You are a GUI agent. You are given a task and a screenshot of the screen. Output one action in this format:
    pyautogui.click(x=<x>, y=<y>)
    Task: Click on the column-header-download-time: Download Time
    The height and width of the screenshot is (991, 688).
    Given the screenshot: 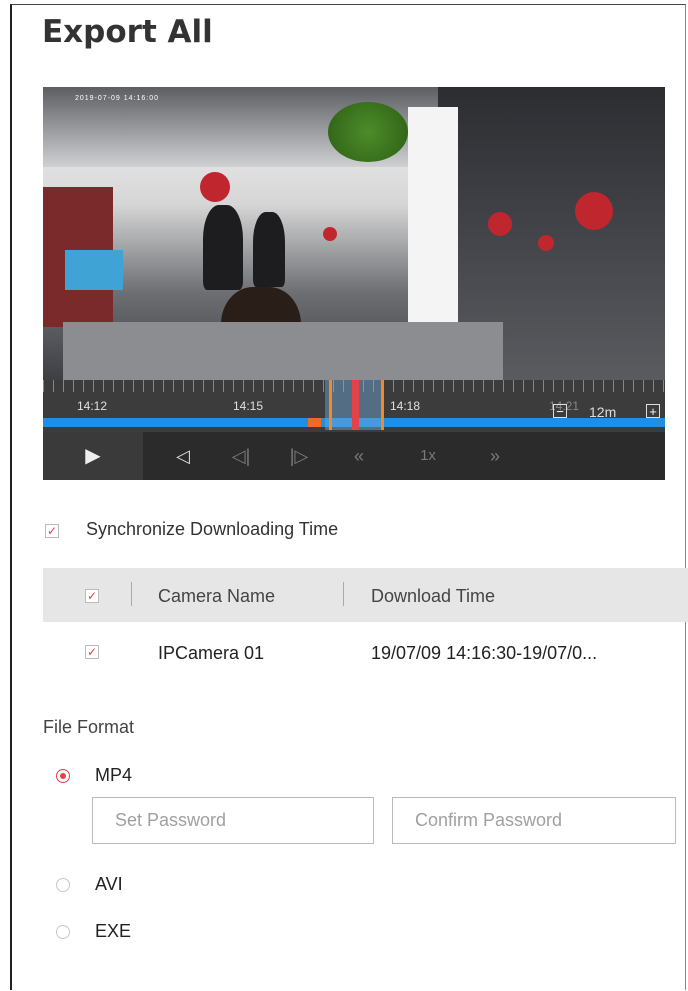 What is the action you would take?
    pyautogui.click(x=433, y=596)
    